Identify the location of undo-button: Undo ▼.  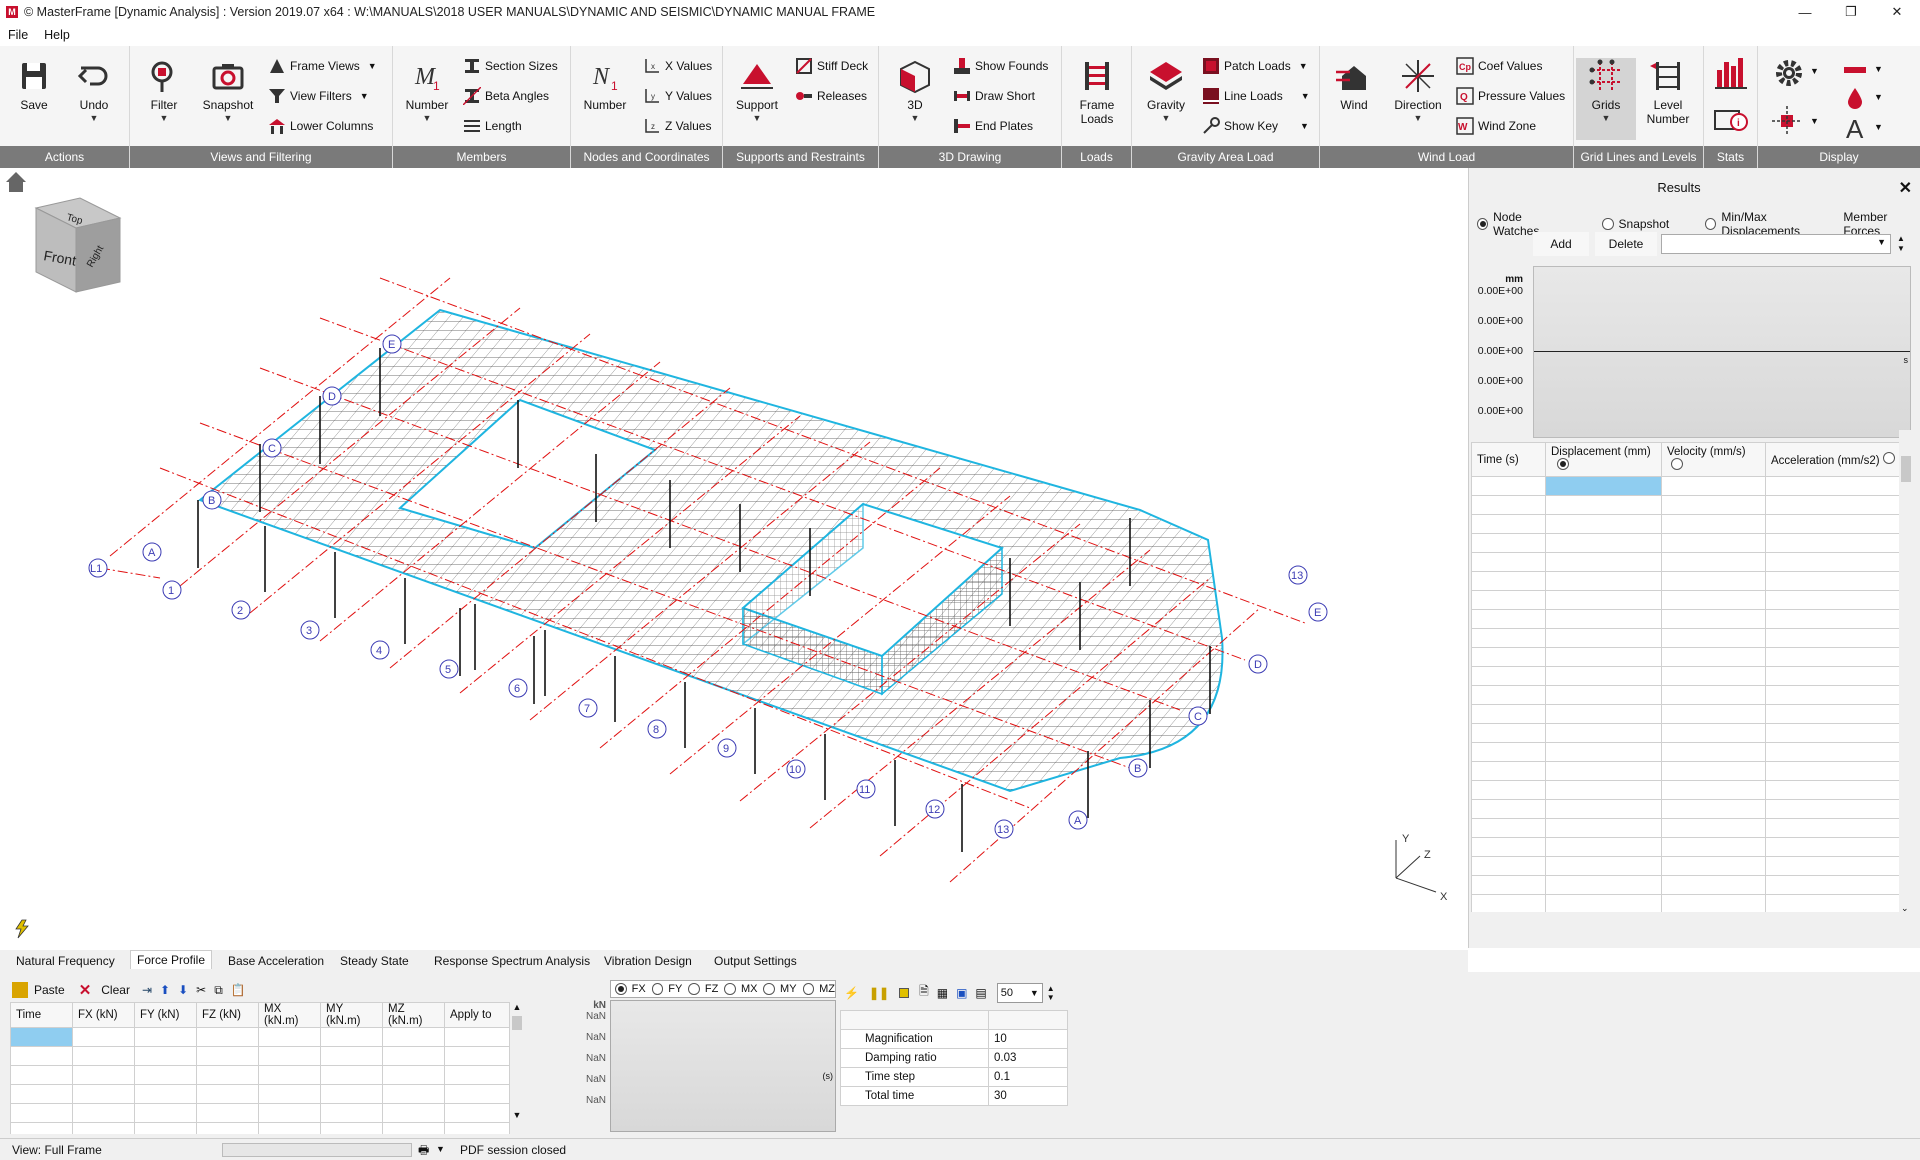
(94, 99).